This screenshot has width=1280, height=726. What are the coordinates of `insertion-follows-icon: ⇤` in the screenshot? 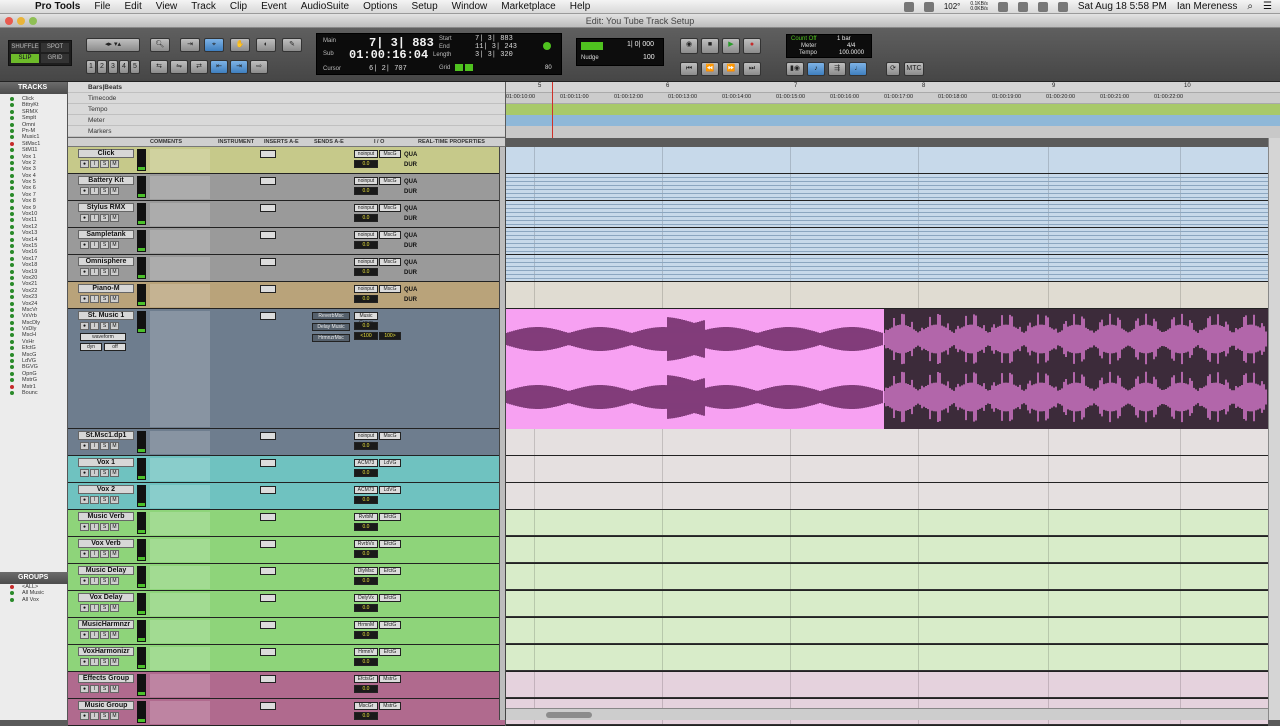 It's located at (219, 67).